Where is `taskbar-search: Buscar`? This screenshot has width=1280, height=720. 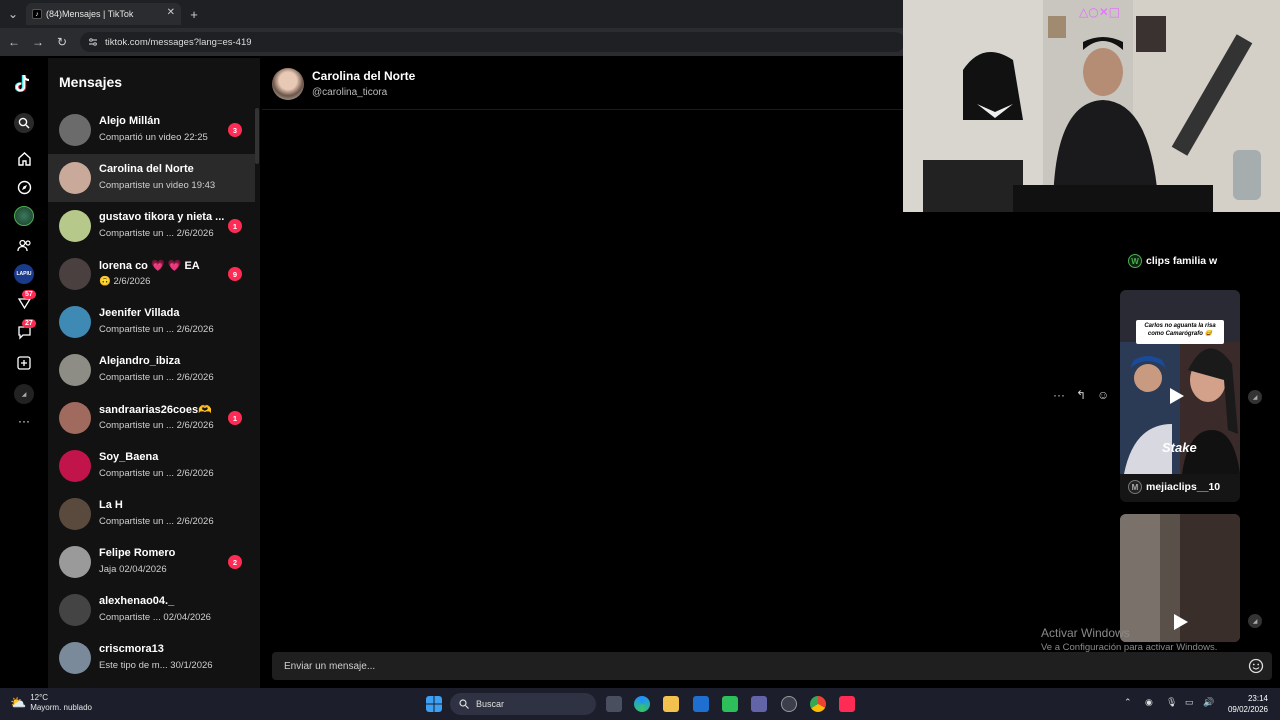 taskbar-search: Buscar is located at coordinates (523, 704).